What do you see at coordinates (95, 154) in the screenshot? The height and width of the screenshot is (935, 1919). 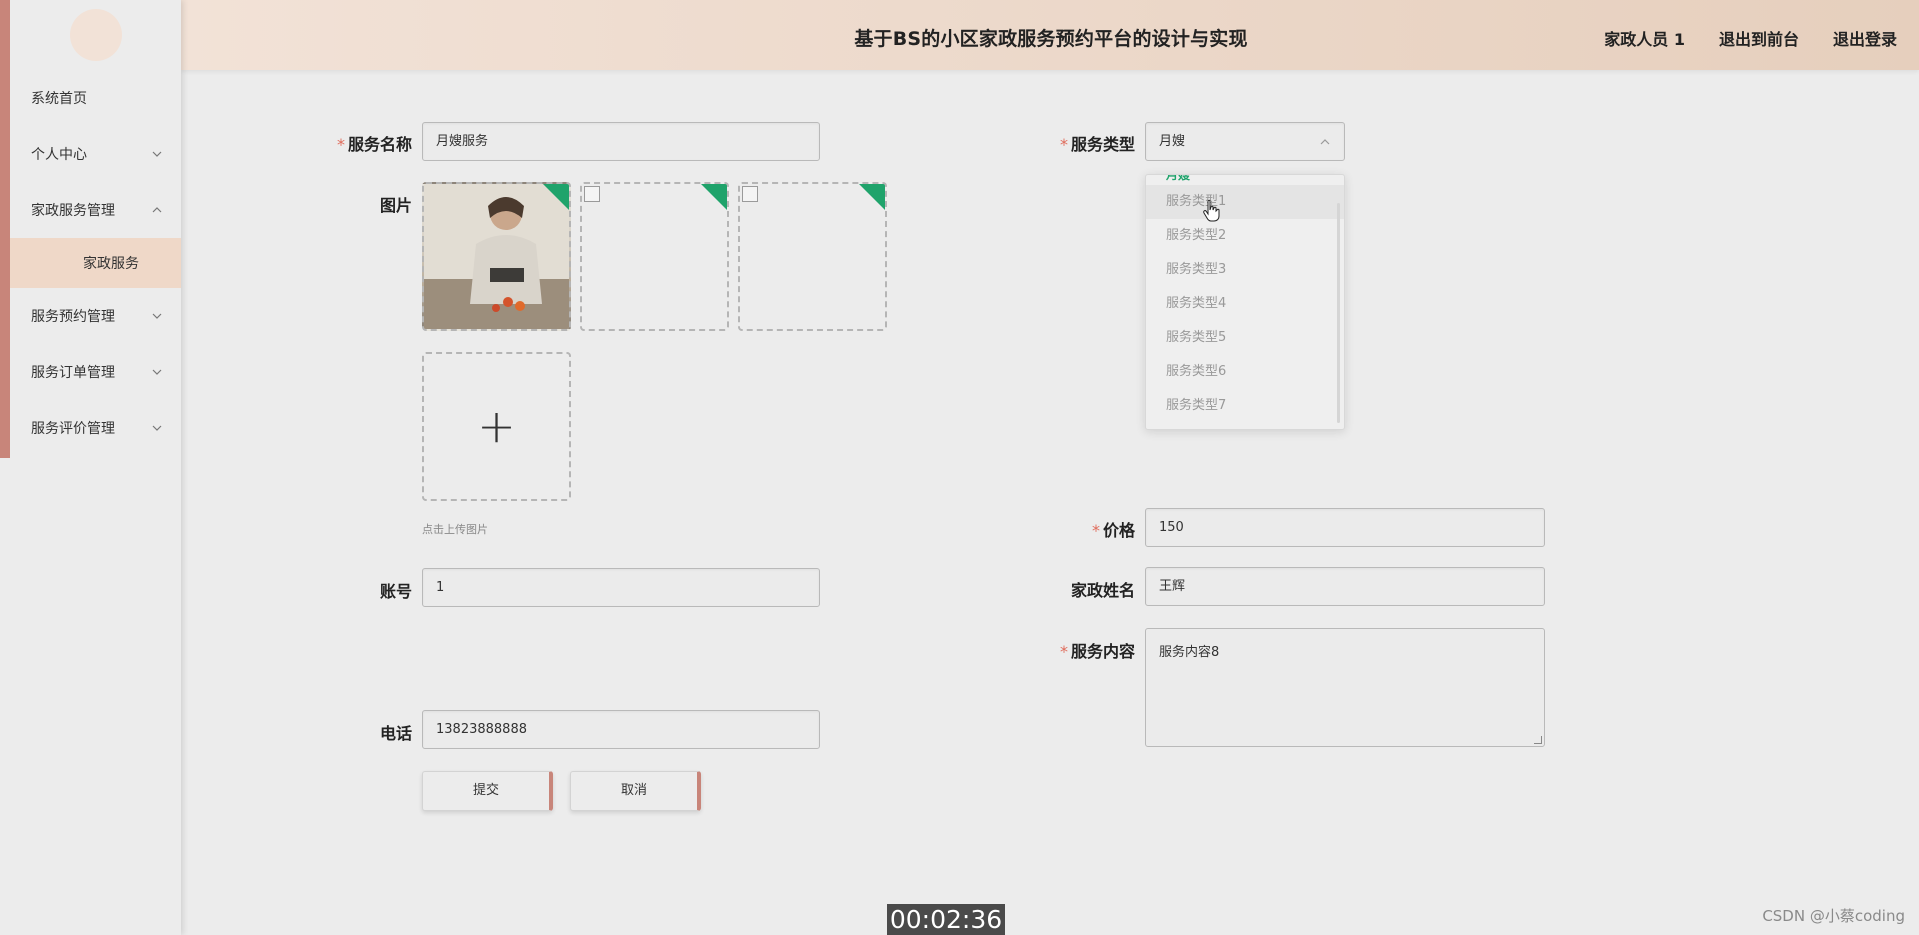 I see `sidebar-item-profile: 个人中心` at bounding box center [95, 154].